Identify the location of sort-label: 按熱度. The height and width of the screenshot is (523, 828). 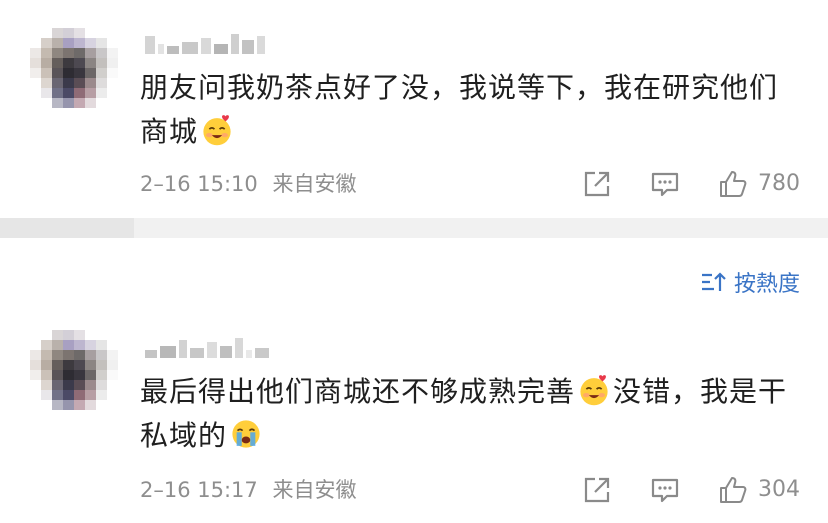
(766, 284).